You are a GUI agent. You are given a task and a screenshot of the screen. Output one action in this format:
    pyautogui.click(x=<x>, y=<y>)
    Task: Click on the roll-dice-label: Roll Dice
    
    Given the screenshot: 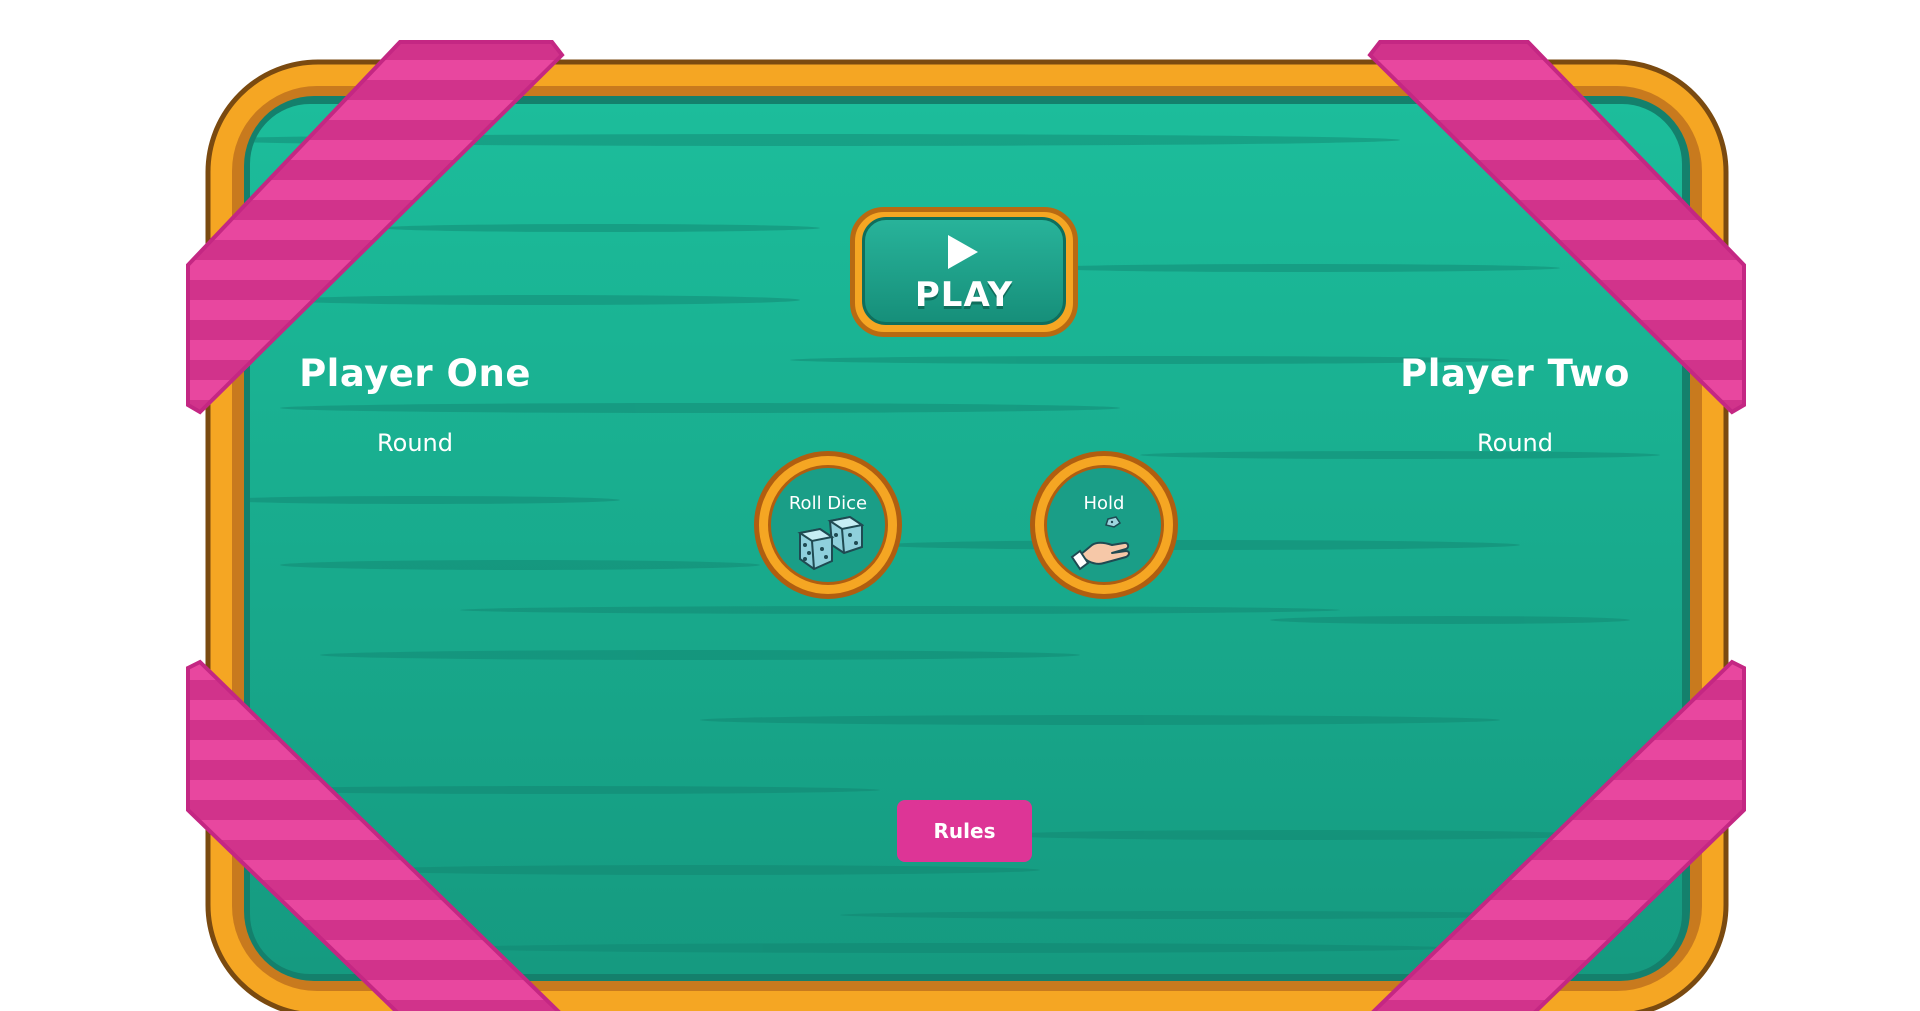 What is the action you would take?
    pyautogui.click(x=828, y=503)
    